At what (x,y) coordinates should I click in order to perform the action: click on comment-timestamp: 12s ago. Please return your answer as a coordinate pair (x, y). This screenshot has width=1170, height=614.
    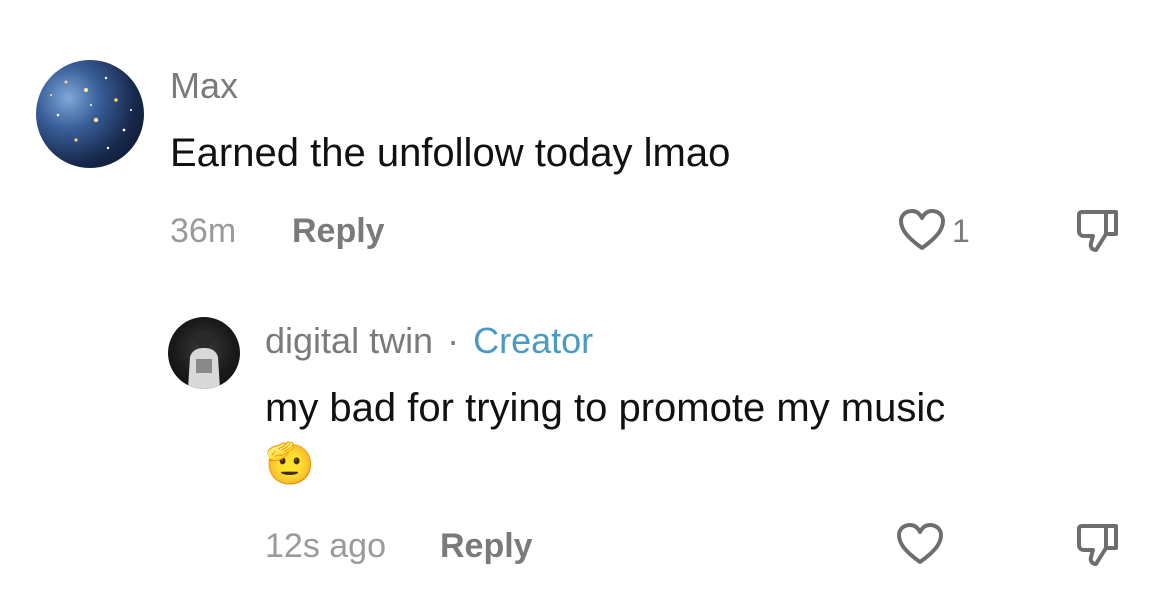
    Looking at the image, I should click on (325, 546).